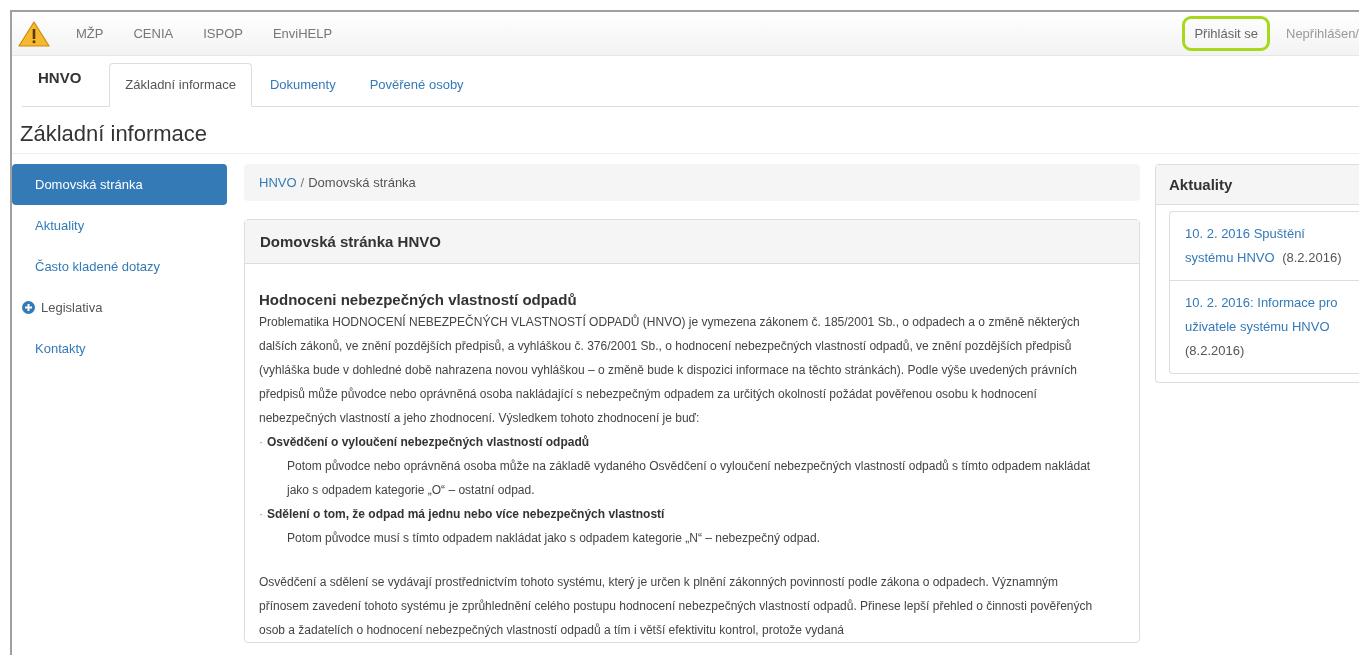  What do you see at coordinates (153, 33) in the screenshot?
I see `top-link: CENIA` at bounding box center [153, 33].